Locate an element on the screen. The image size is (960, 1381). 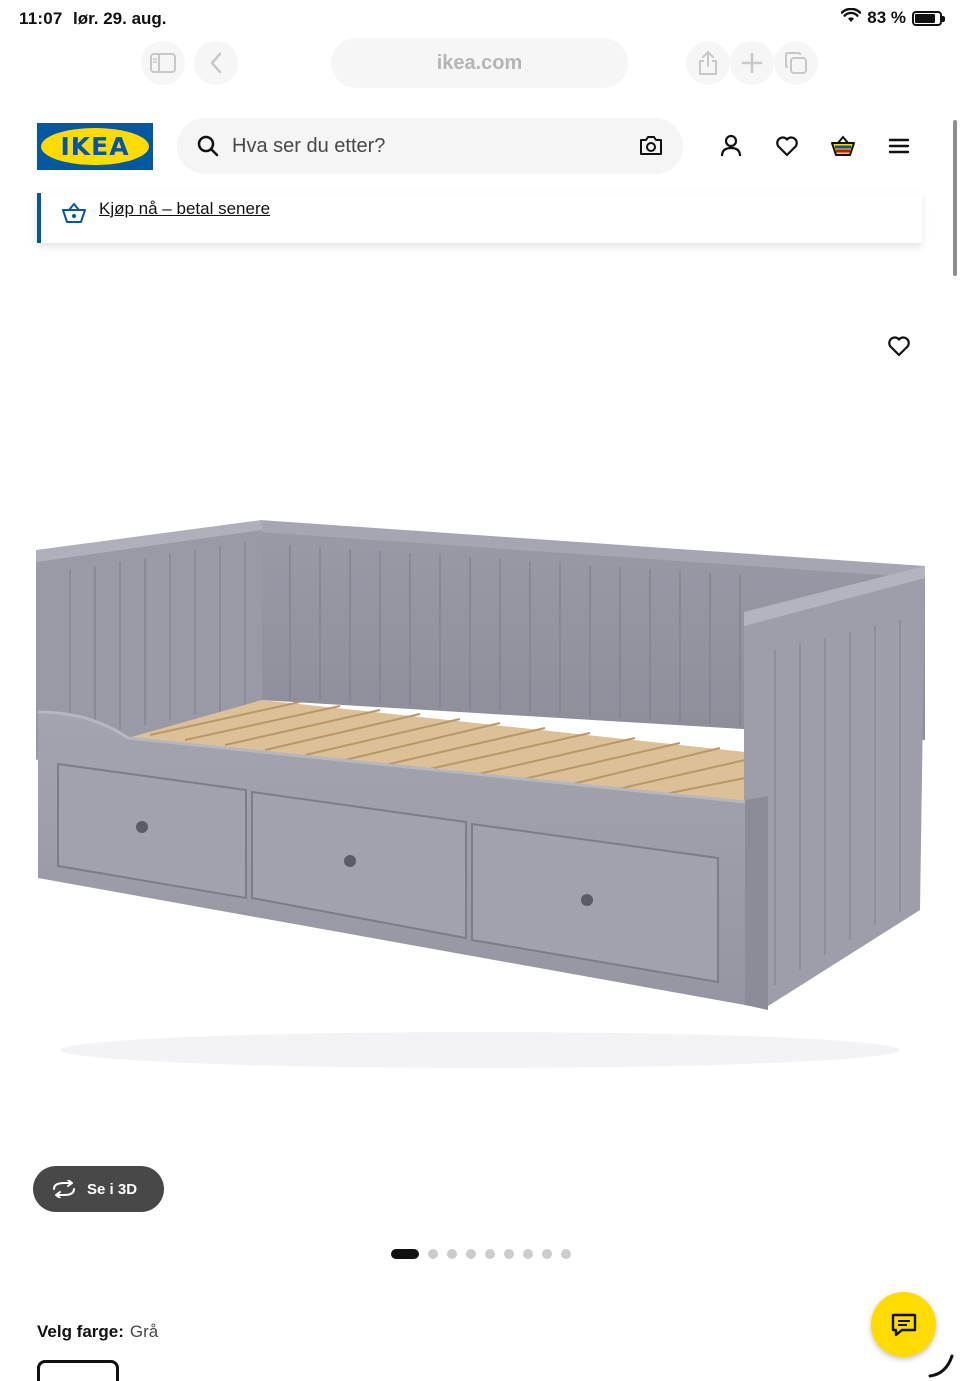
sidebar-icon is located at coordinates (163, 63).